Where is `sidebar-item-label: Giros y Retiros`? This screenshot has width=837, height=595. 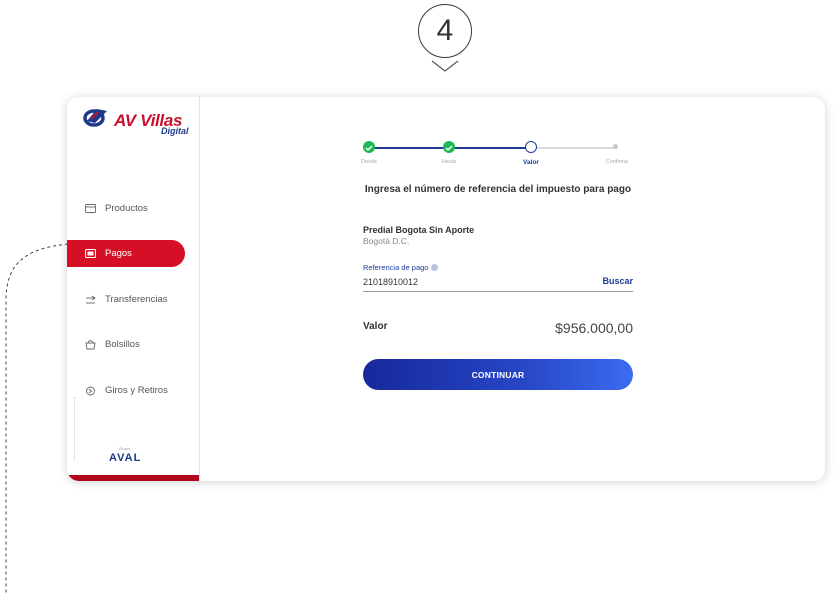
sidebar-item-label: Giros y Retiros is located at coordinates (136, 390).